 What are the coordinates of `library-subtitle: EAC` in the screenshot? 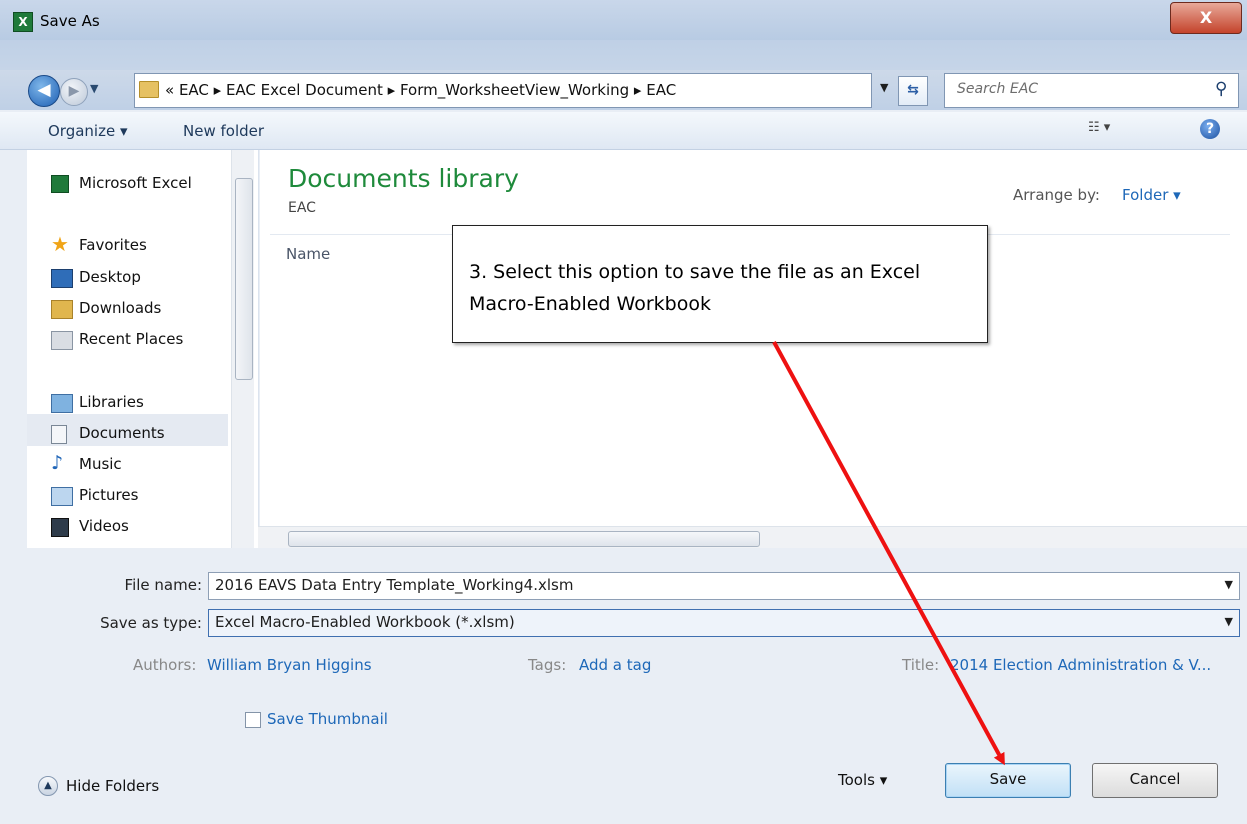 It's located at (302, 208).